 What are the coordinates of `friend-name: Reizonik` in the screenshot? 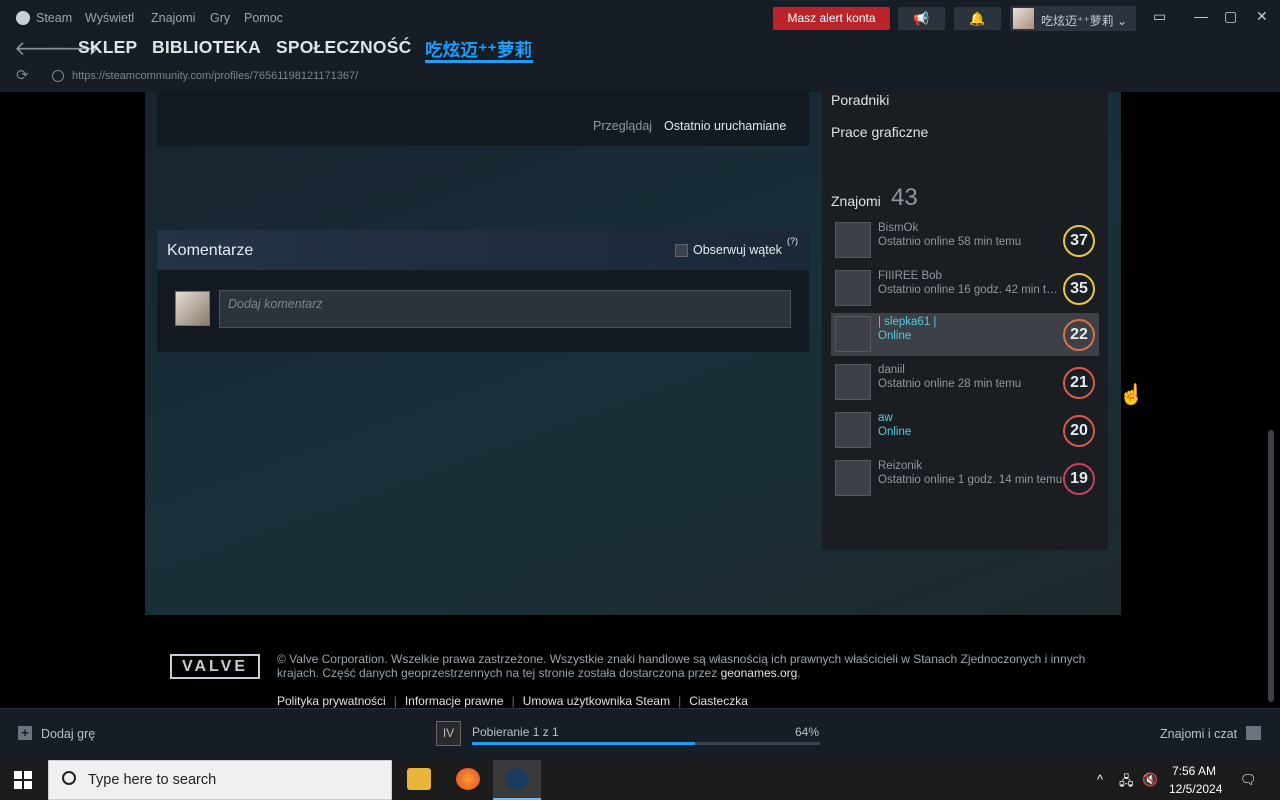 It's located at (900, 466).